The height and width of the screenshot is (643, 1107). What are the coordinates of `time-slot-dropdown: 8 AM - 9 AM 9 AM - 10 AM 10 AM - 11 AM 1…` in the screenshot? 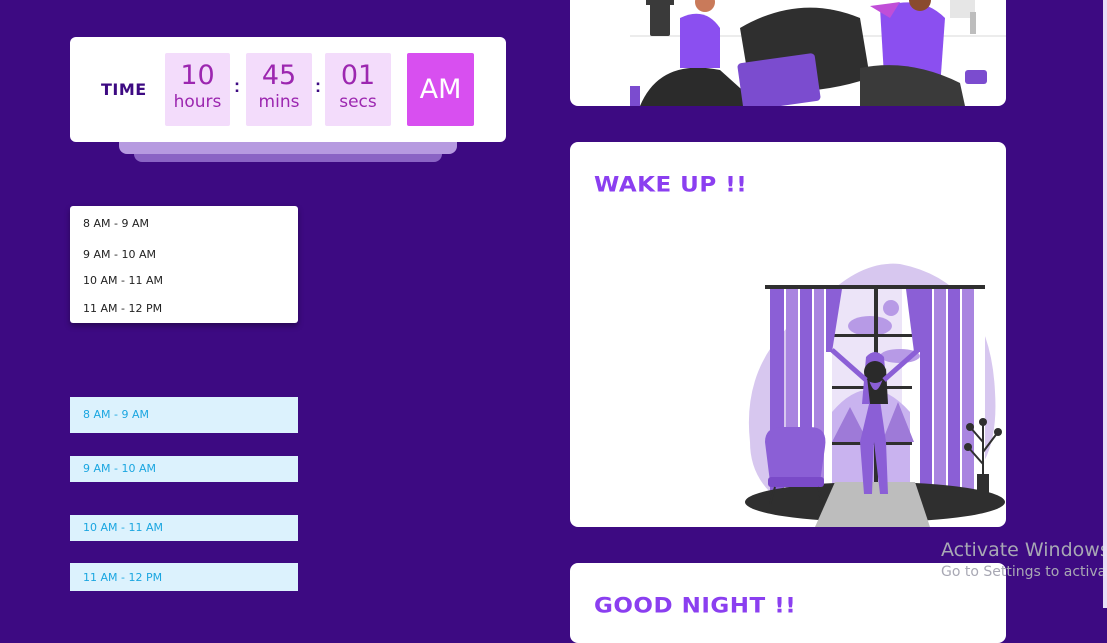 It's located at (184, 264).